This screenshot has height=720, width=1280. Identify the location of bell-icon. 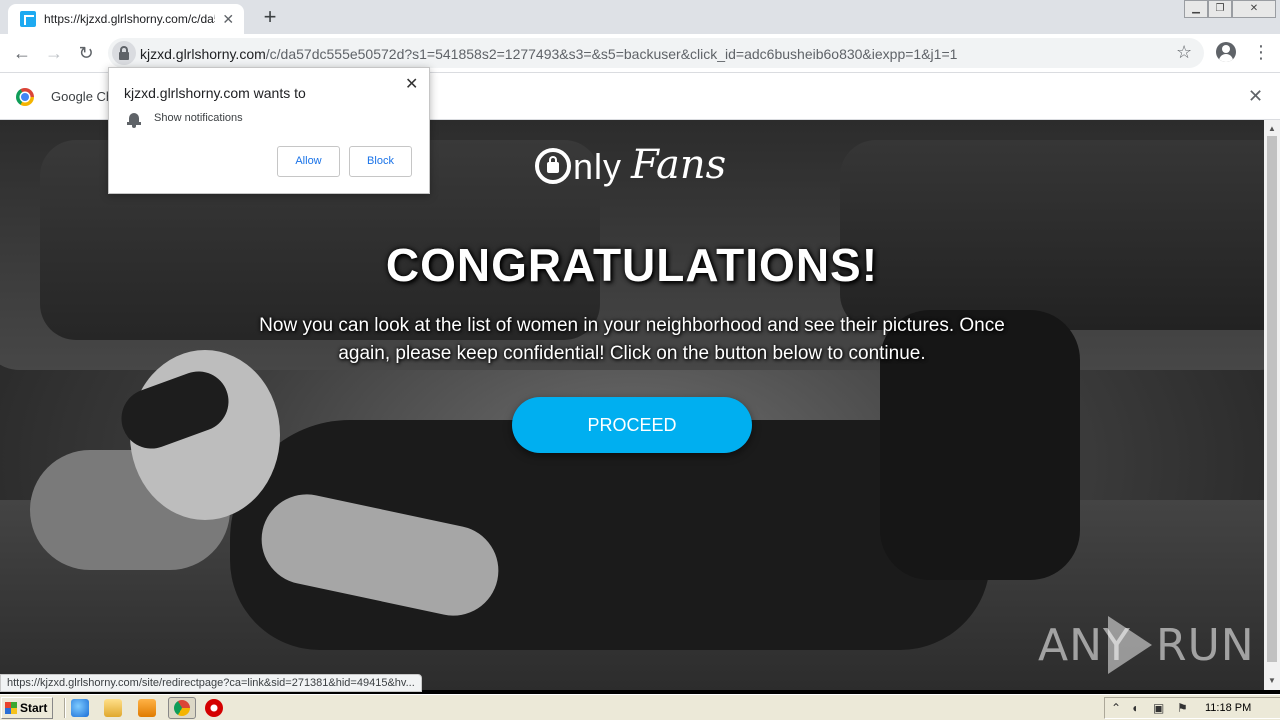
(134, 120).